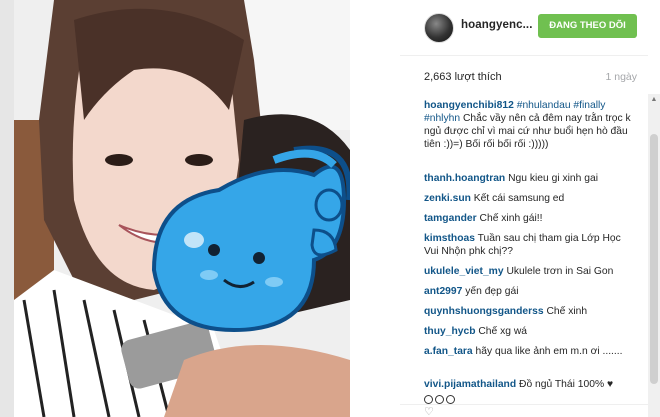 This screenshot has height=417, width=660. I want to click on comments-scrollbar: ▲, so click(654, 255).